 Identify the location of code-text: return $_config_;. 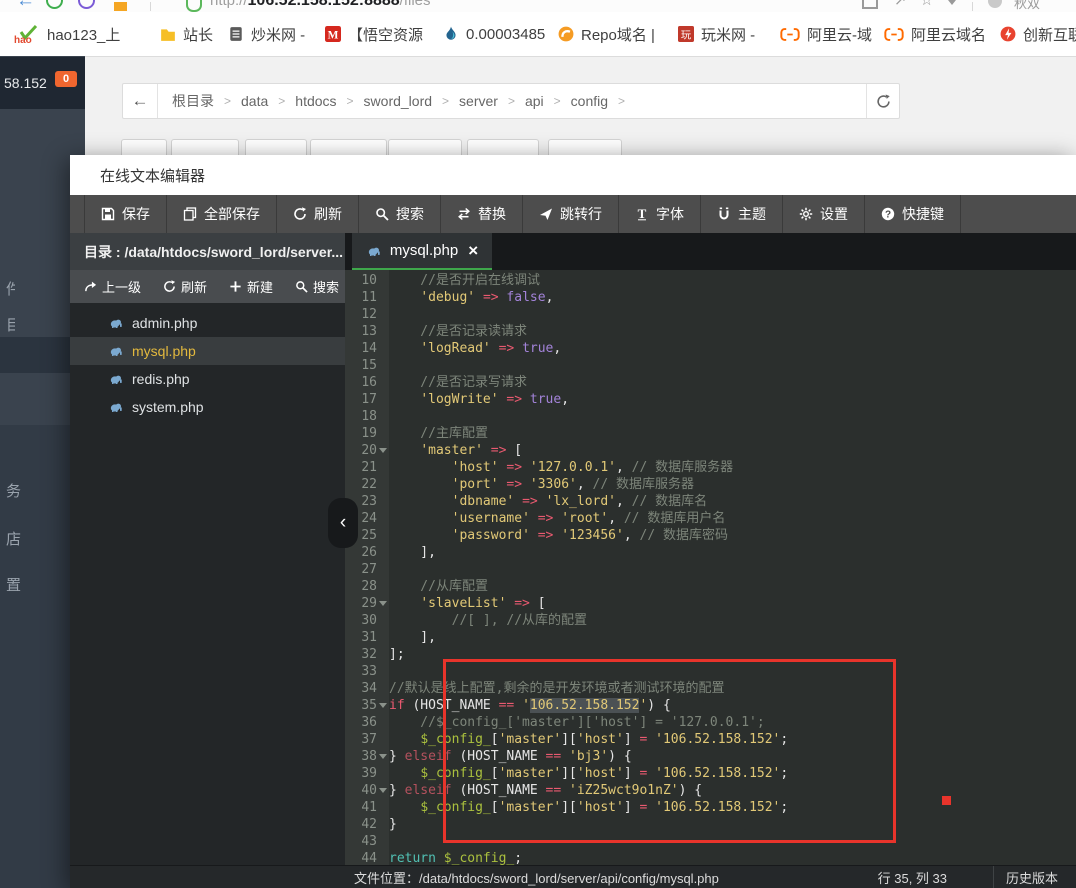
(456, 858).